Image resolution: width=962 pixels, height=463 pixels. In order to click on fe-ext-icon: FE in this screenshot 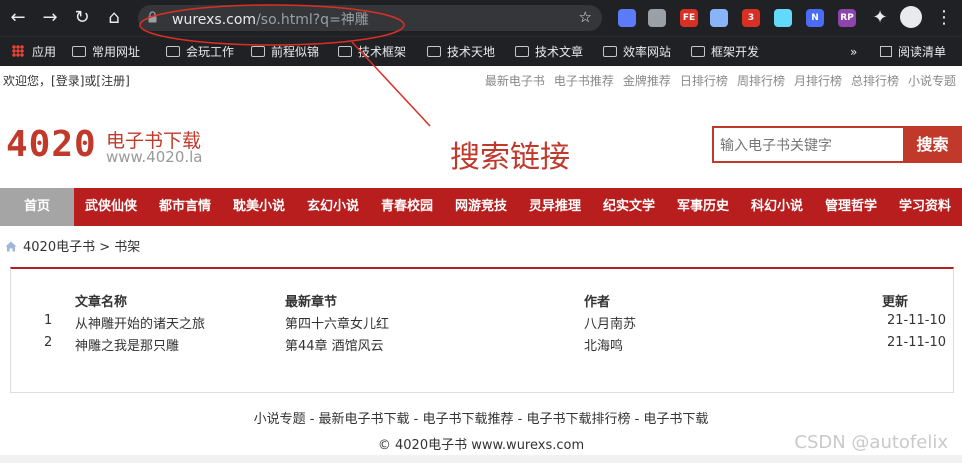, I will do `click(689, 18)`.